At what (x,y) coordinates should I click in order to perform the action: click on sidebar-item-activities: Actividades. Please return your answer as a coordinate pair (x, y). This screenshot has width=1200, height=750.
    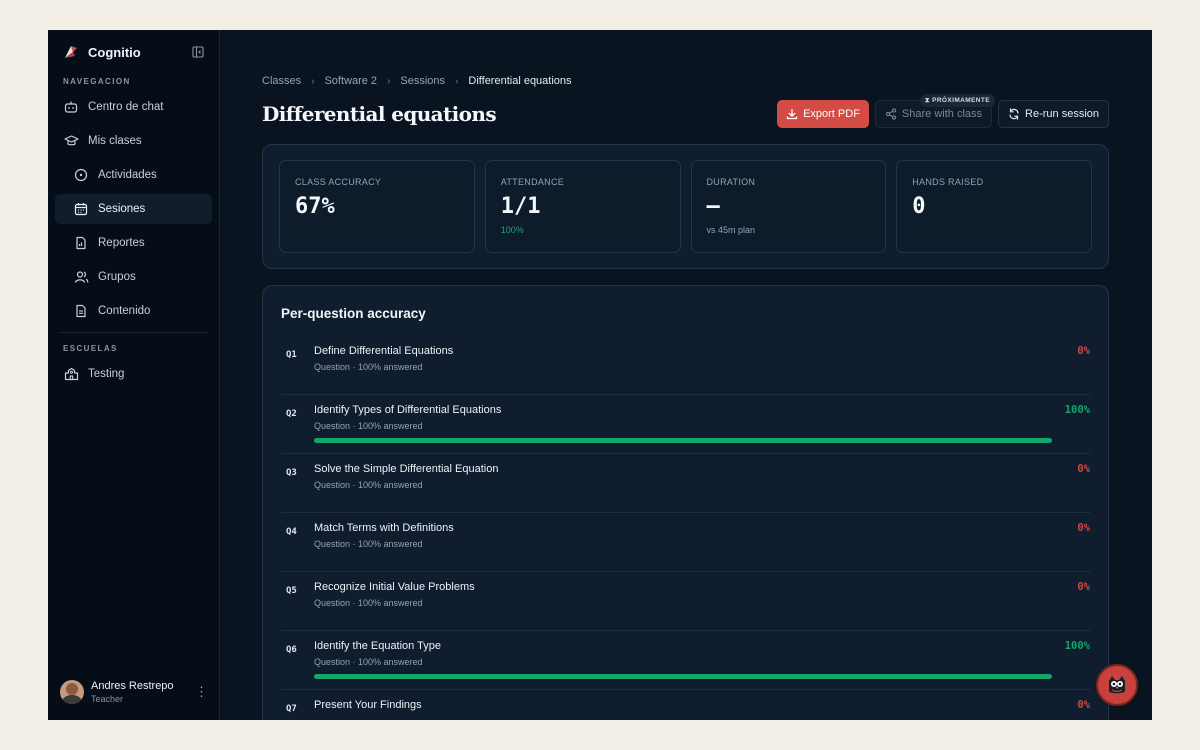
    Looking at the image, I should click on (133, 175).